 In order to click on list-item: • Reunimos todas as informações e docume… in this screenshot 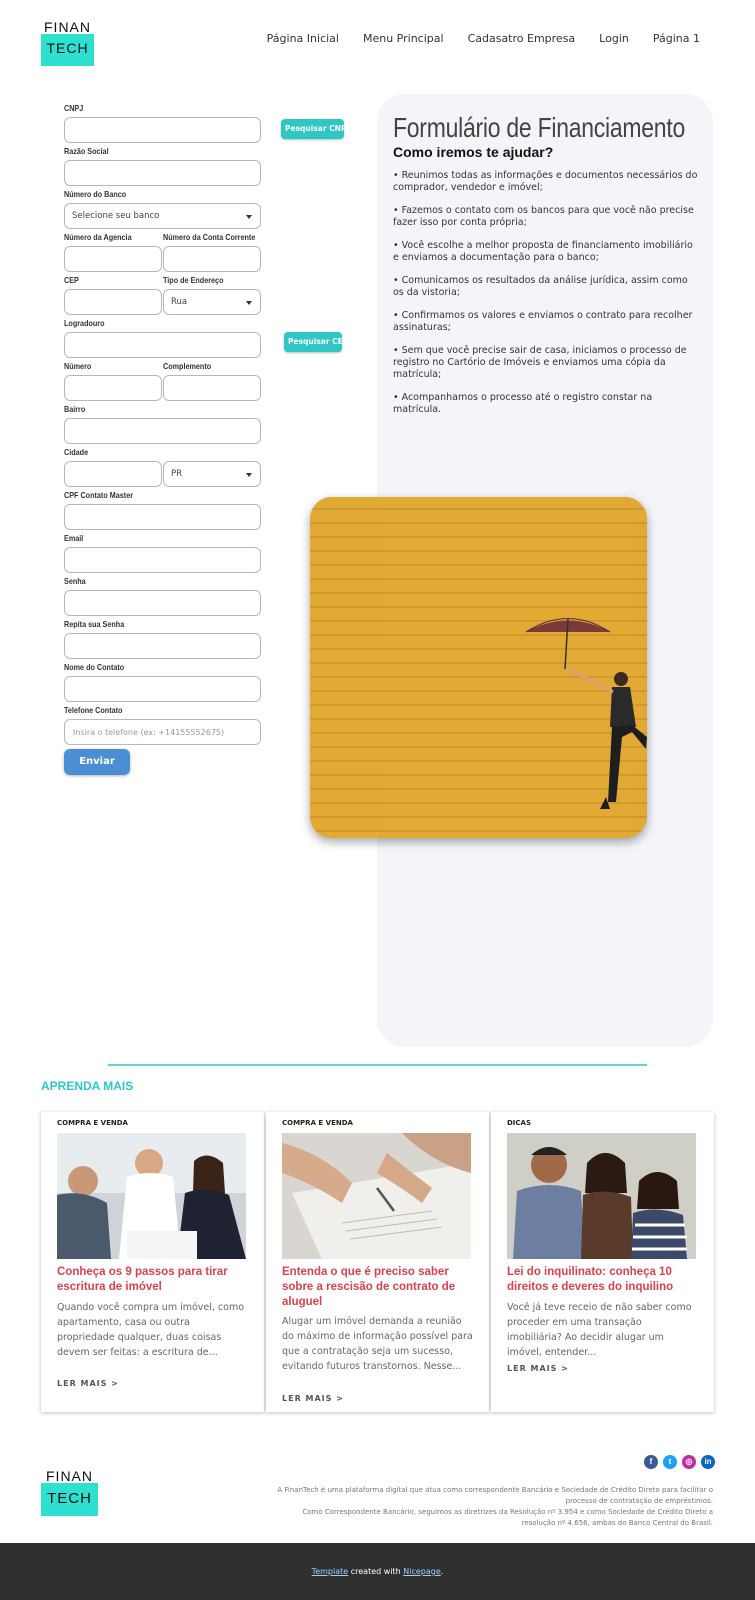, I will do `click(545, 181)`.